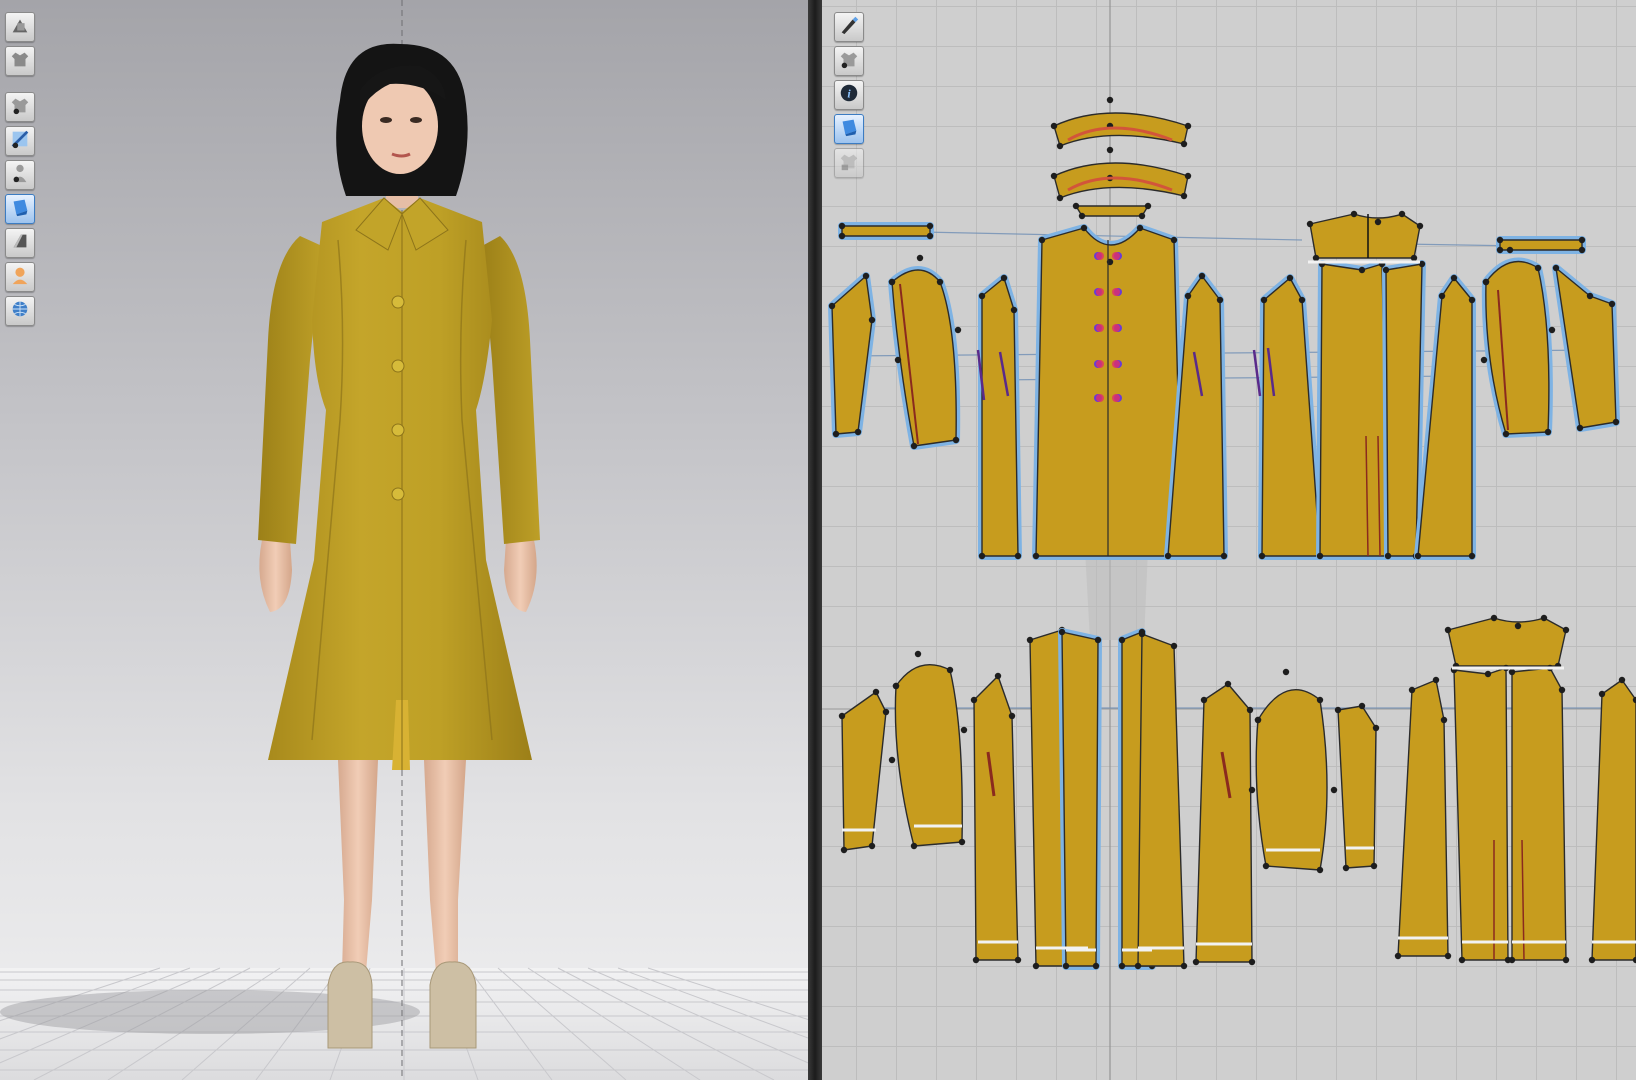 The image size is (1636, 1080). Describe the element at coordinates (20, 141) in the screenshot. I see `texture-surface-button` at that location.